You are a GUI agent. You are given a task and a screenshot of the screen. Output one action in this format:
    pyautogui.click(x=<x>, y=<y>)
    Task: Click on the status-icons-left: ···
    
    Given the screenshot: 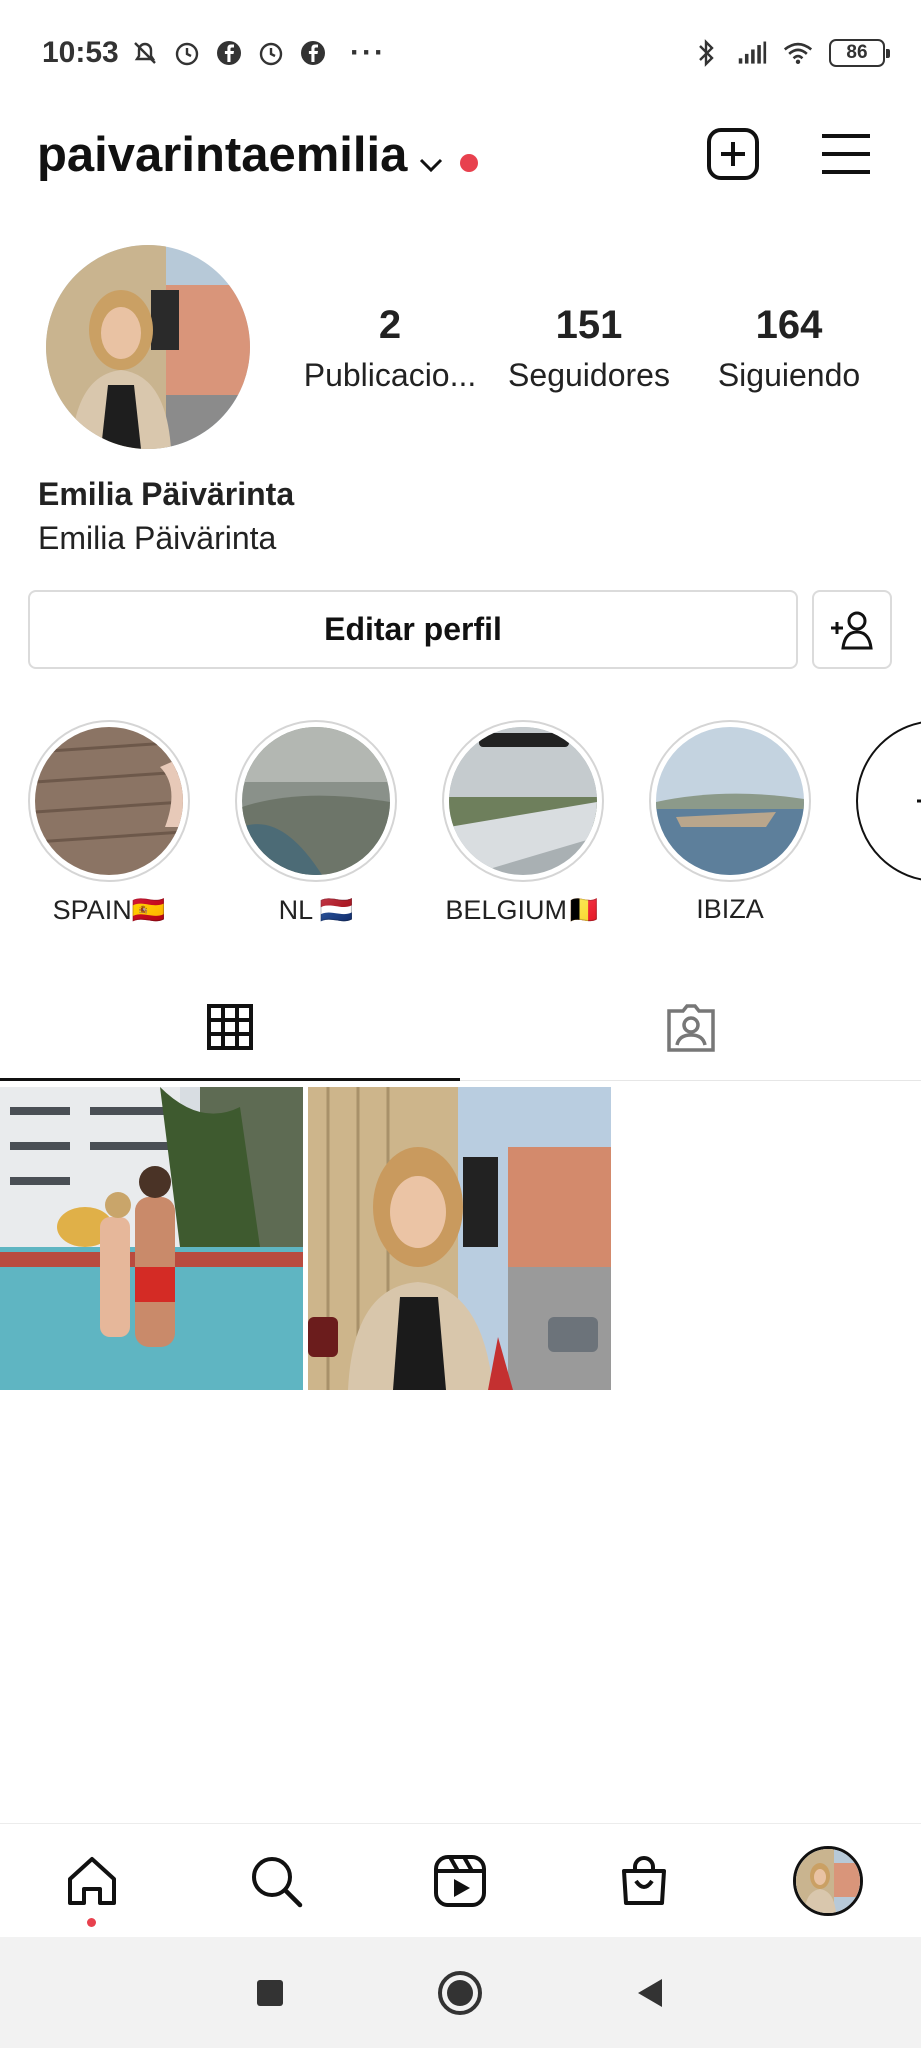 What is the action you would take?
    pyautogui.click(x=258, y=53)
    